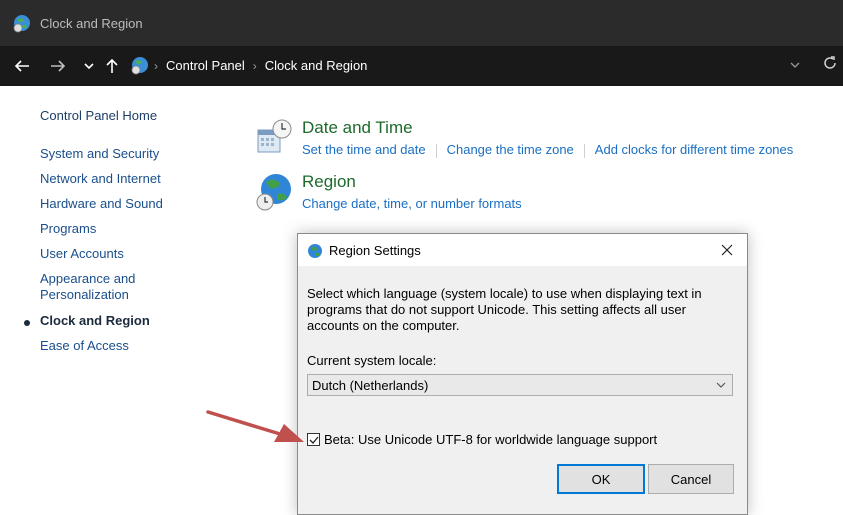  I want to click on forward-arrow-icon, so click(58, 66).